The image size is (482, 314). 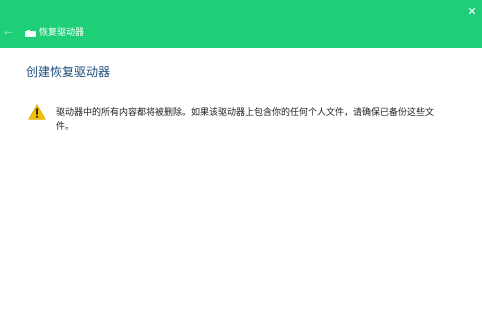 What do you see at coordinates (62, 33) in the screenshot?
I see `window-title: 恢复驱动器` at bounding box center [62, 33].